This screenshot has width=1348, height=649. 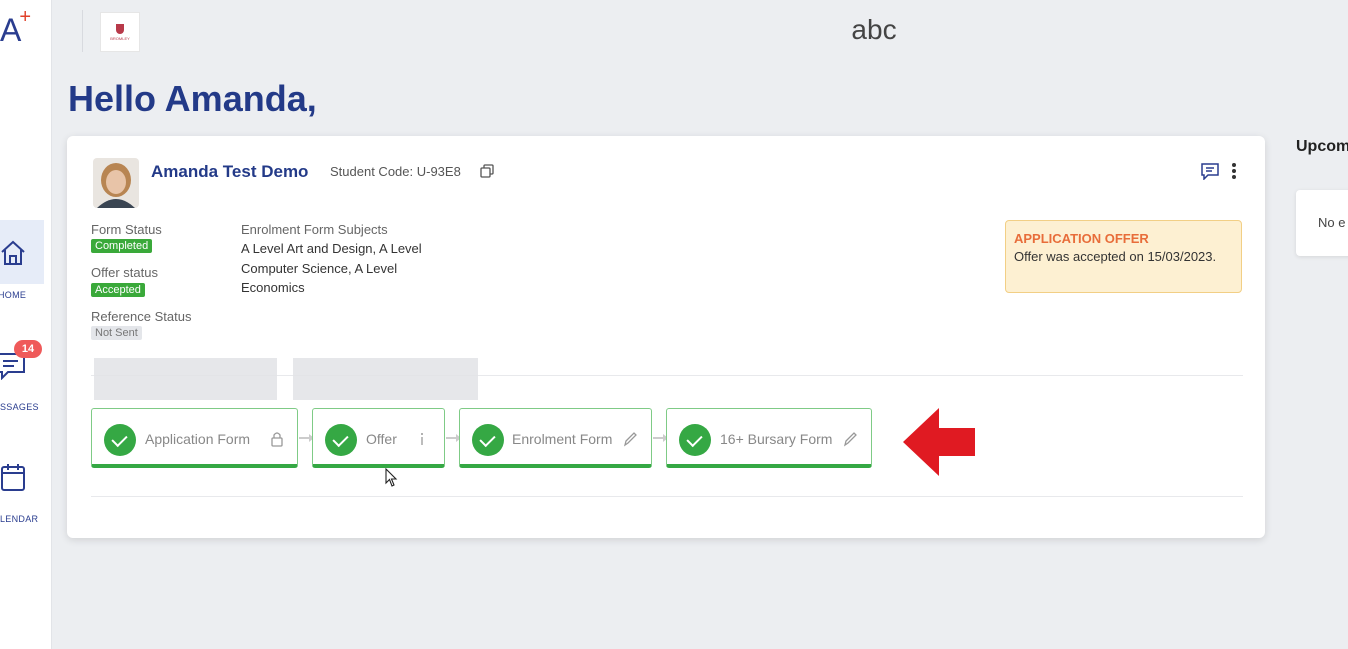 I want to click on step-label: 16+ Bursary Form, so click(x=776, y=439).